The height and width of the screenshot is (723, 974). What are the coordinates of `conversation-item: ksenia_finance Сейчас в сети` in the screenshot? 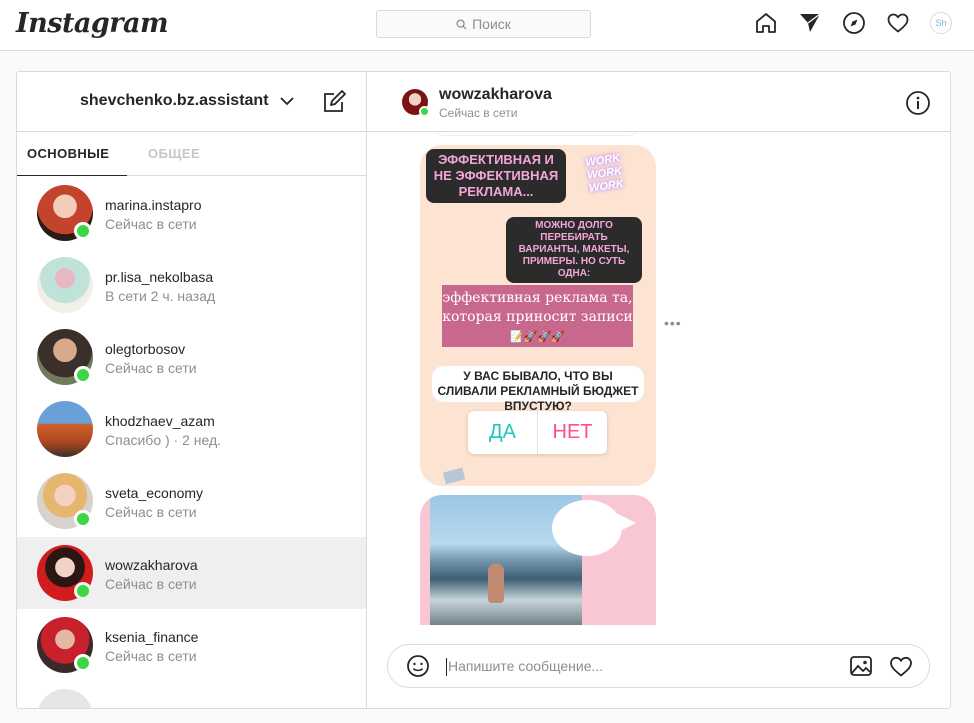 It's located at (191, 645).